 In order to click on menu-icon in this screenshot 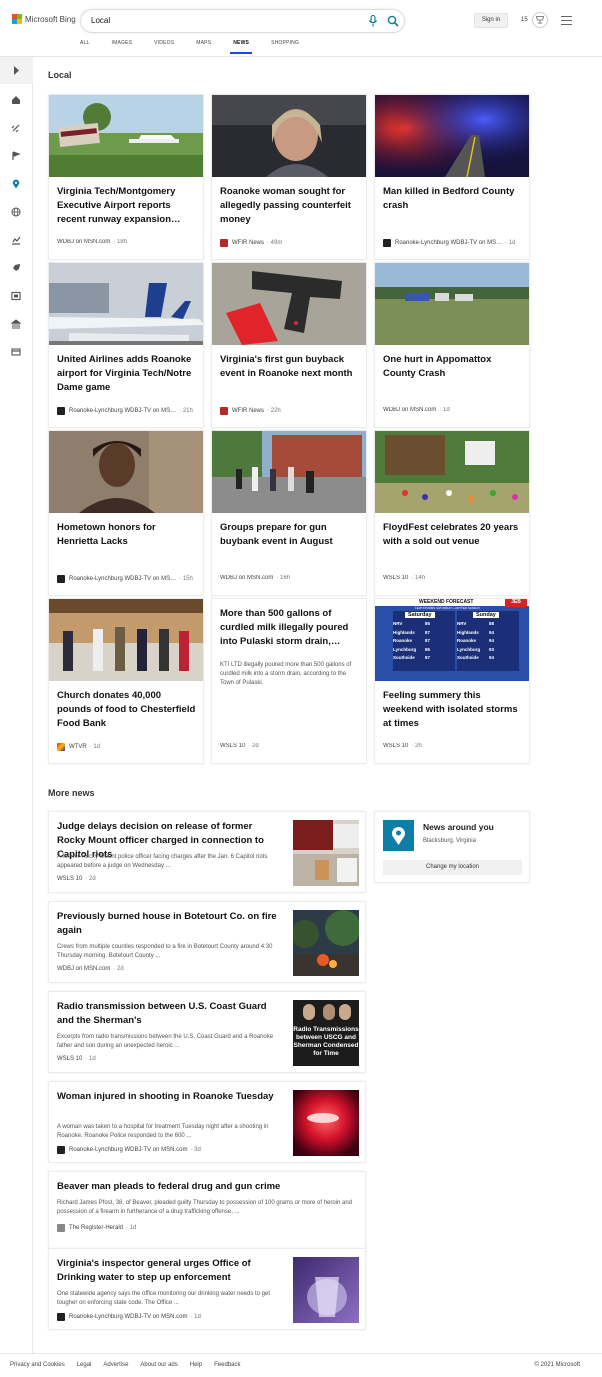, I will do `click(566, 22)`.